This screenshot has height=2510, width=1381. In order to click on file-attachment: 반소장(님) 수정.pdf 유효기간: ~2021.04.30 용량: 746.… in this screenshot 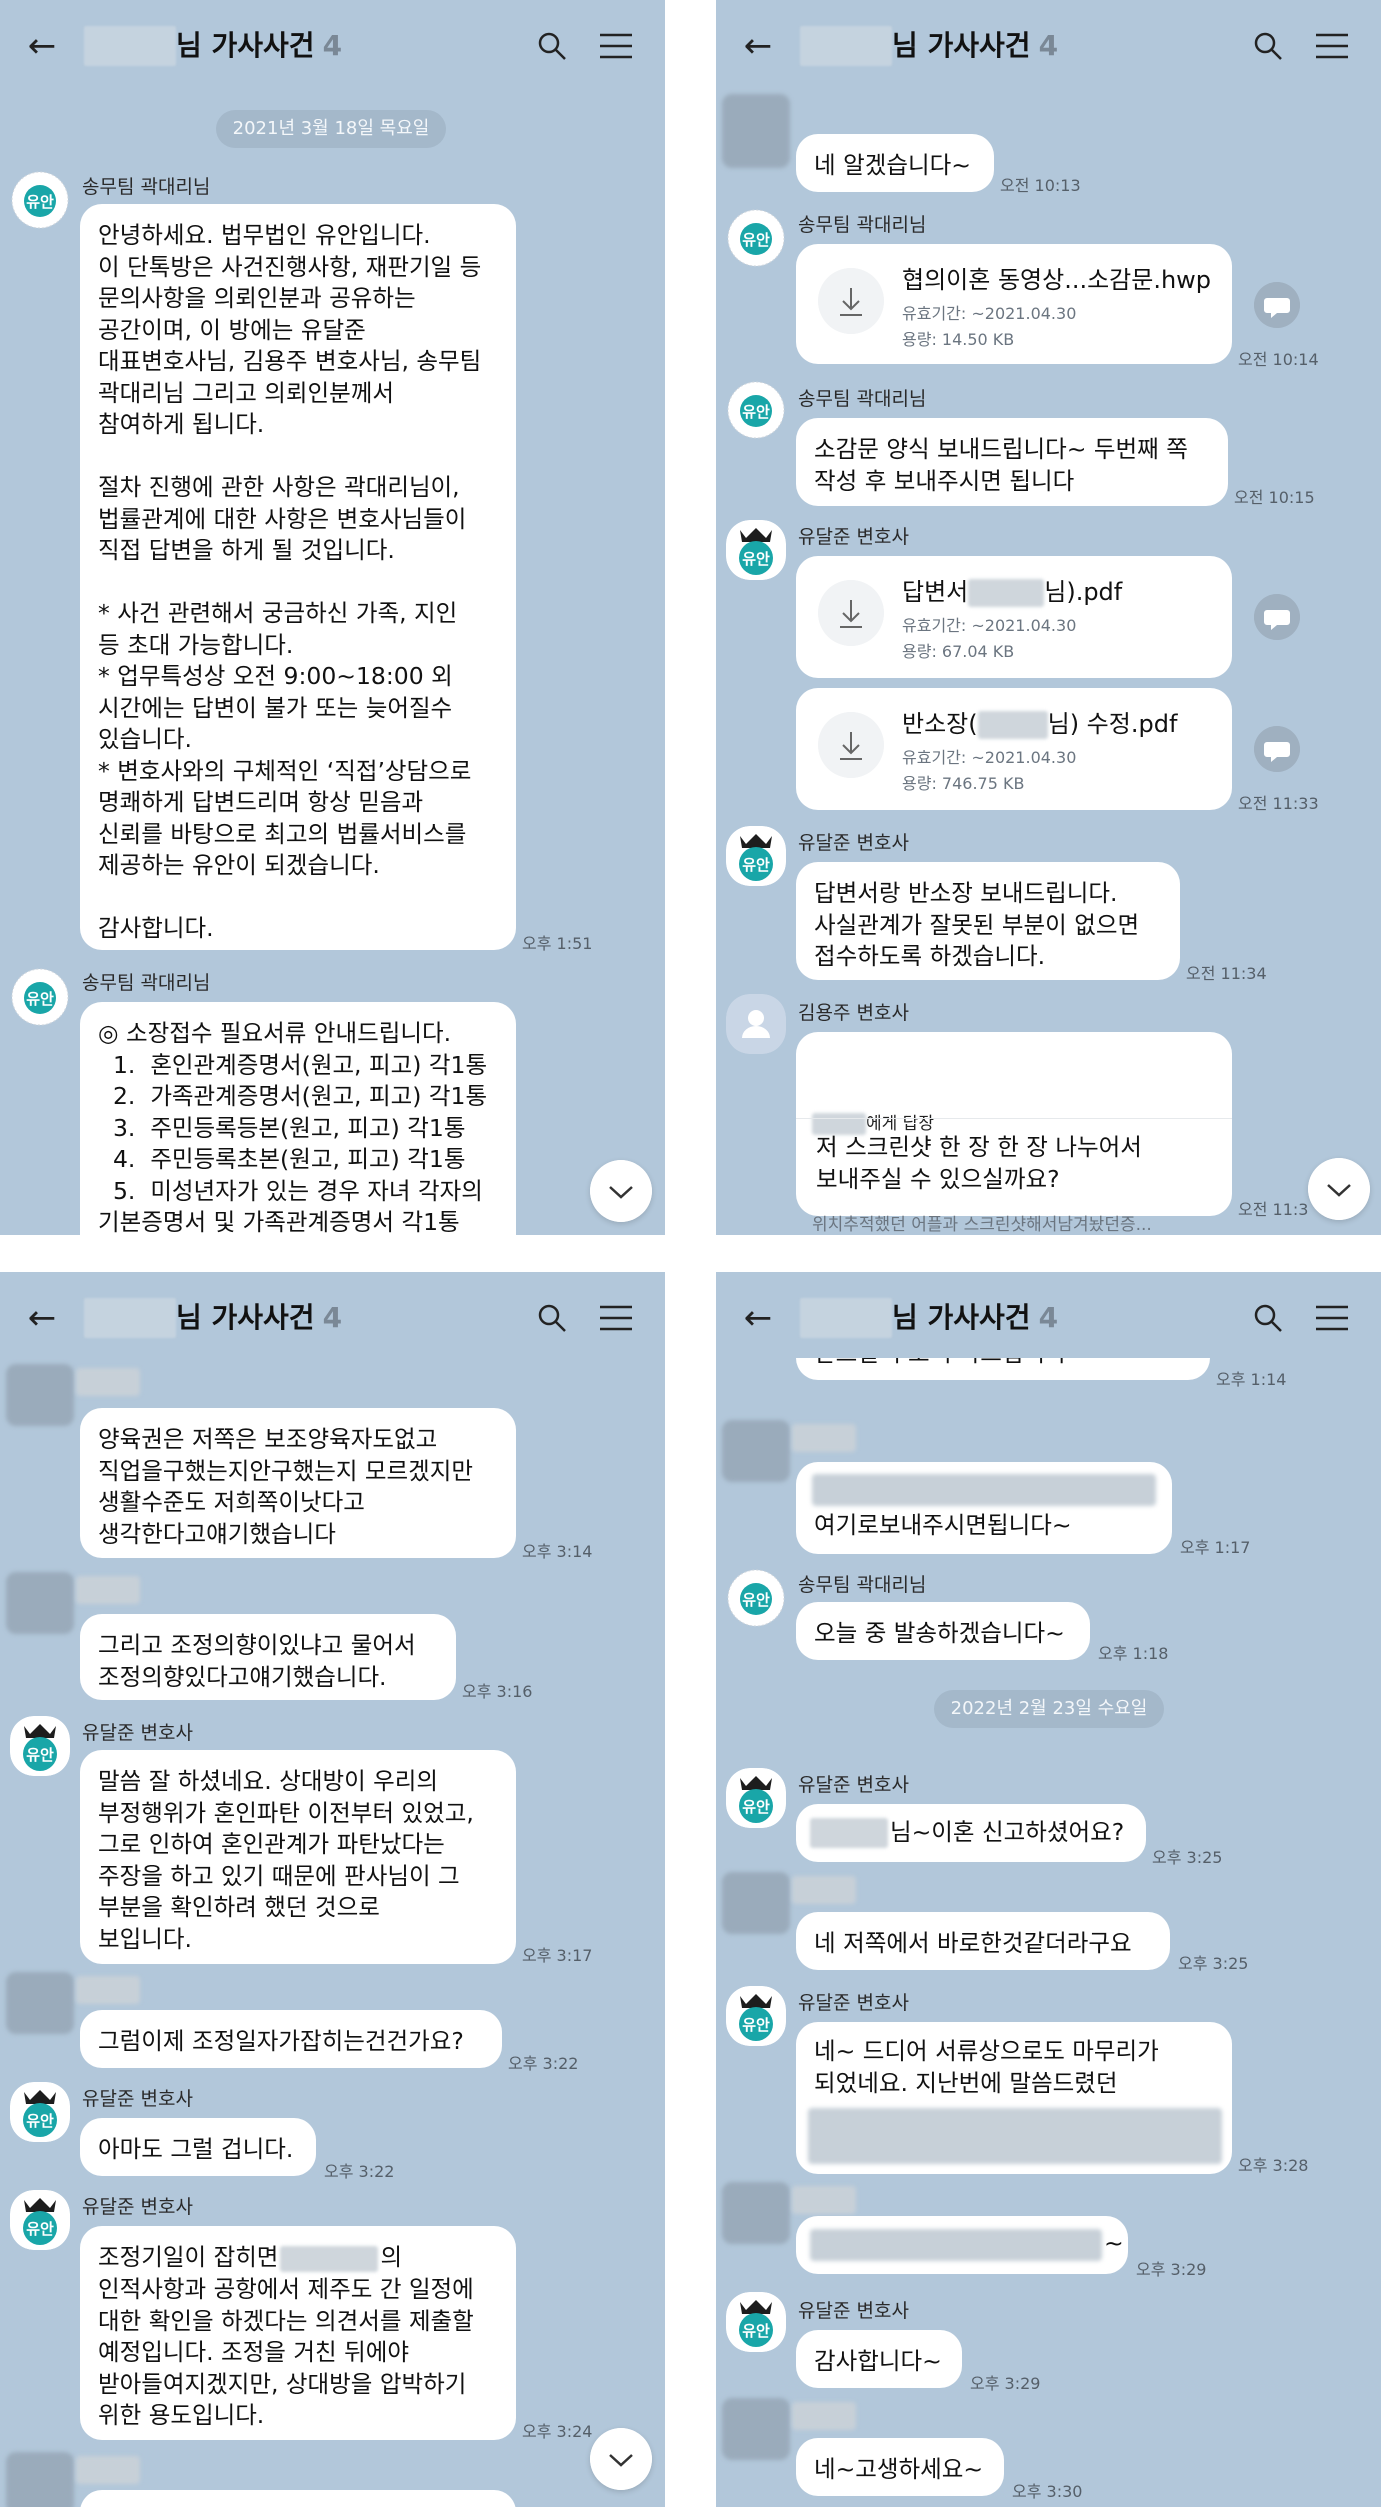, I will do `click(1014, 749)`.